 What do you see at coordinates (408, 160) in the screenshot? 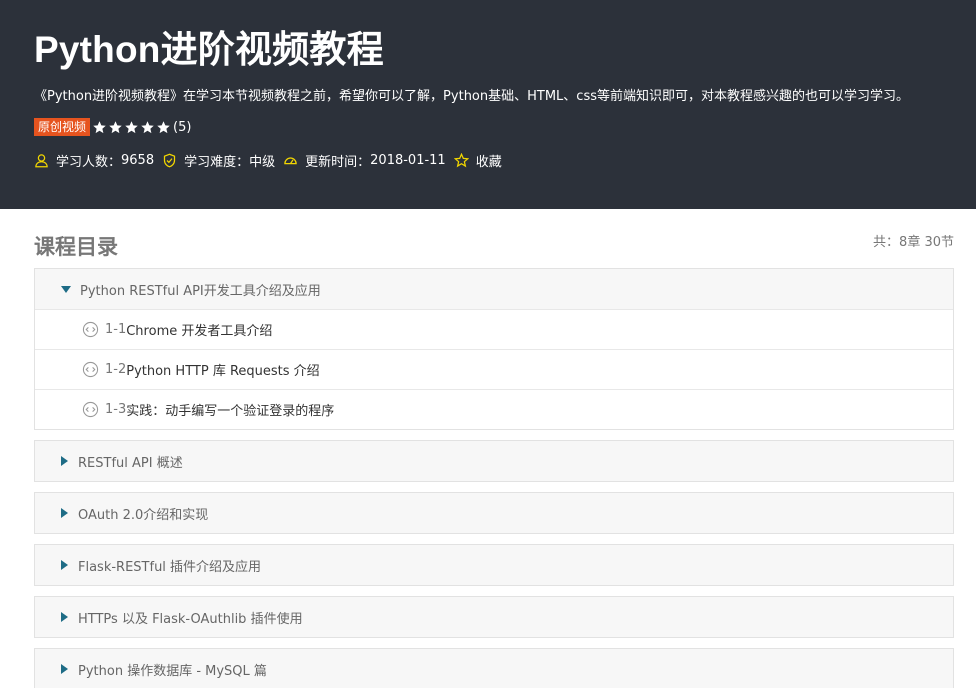
I see `updated-value: 2018-01-11` at bounding box center [408, 160].